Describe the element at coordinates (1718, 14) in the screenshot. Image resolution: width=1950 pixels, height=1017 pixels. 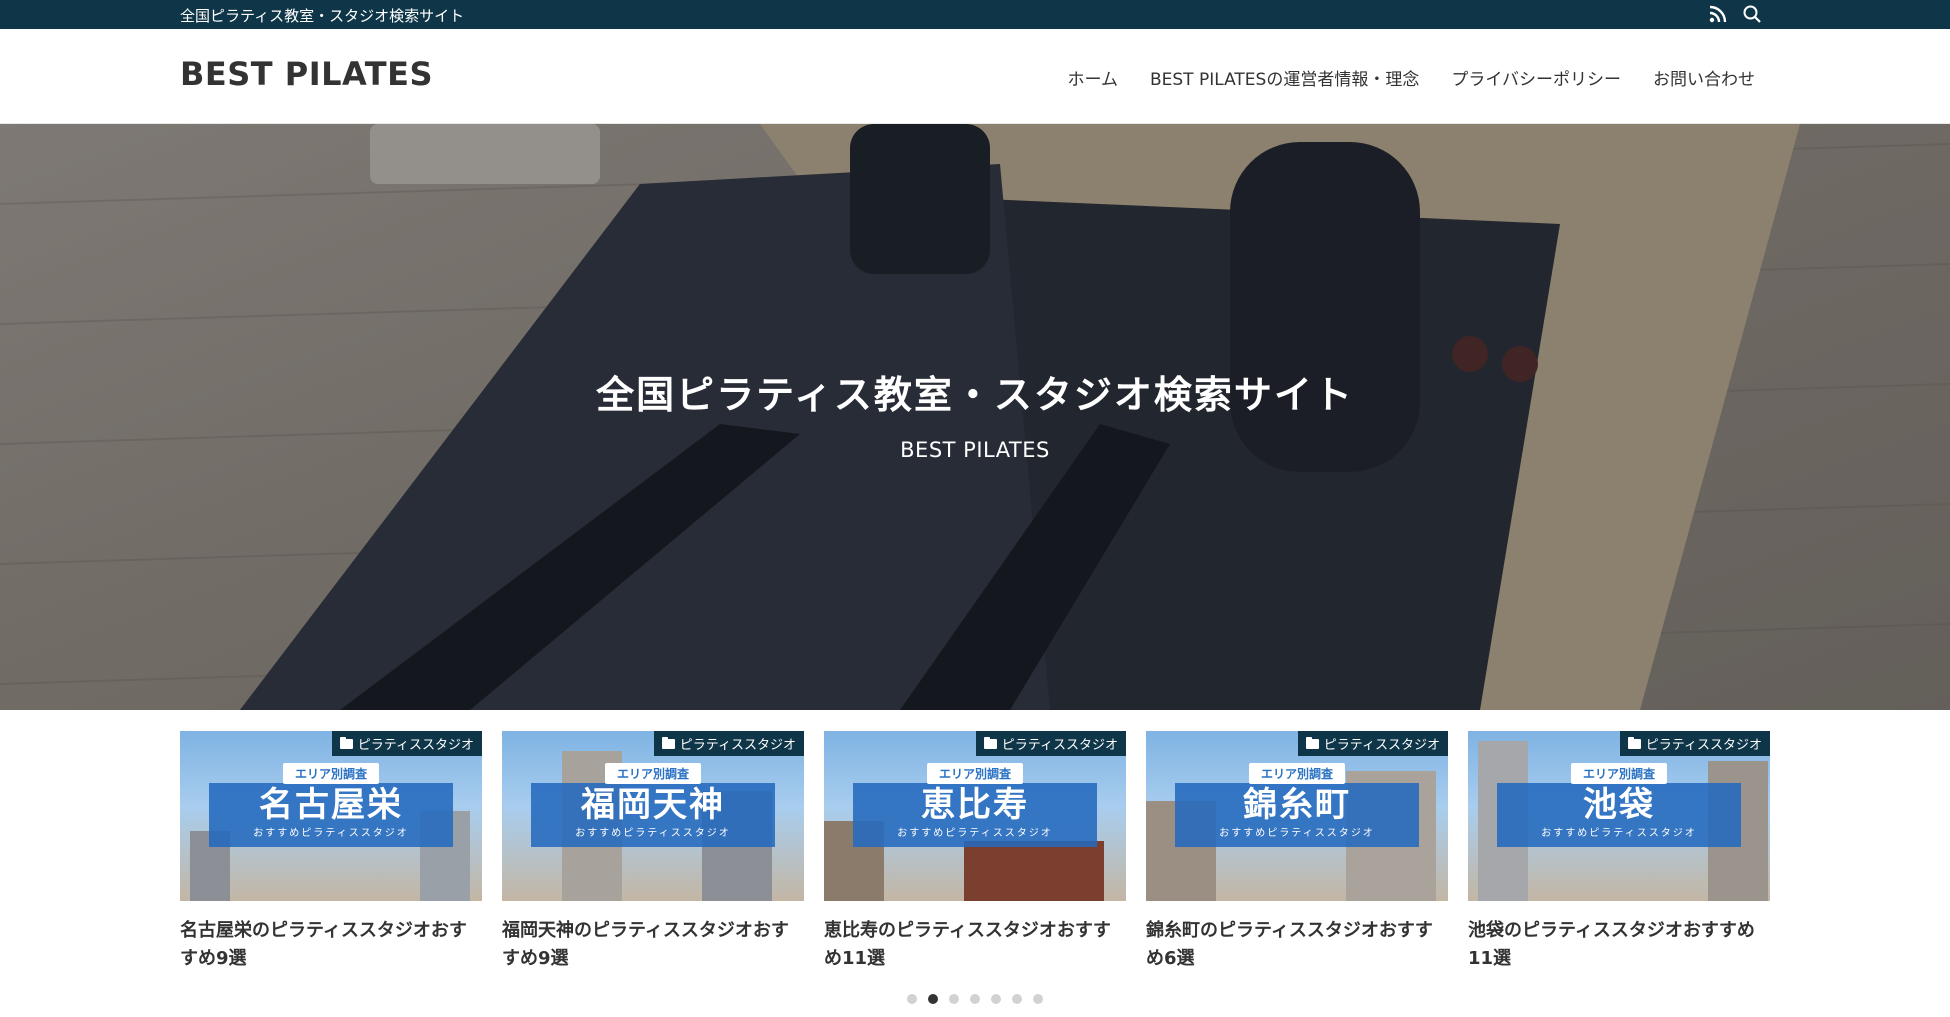
I see `rss-icon` at that location.